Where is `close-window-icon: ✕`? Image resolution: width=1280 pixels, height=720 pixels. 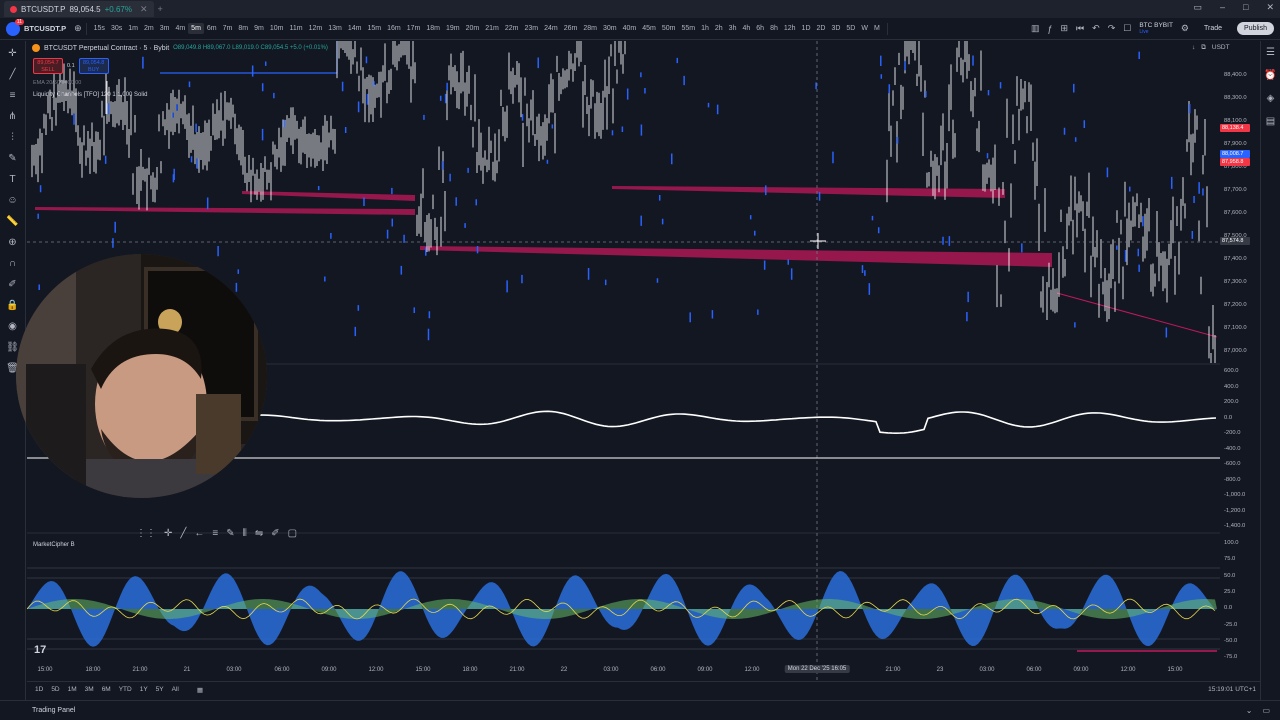 close-window-icon: ✕ is located at coordinates (1270, 7).